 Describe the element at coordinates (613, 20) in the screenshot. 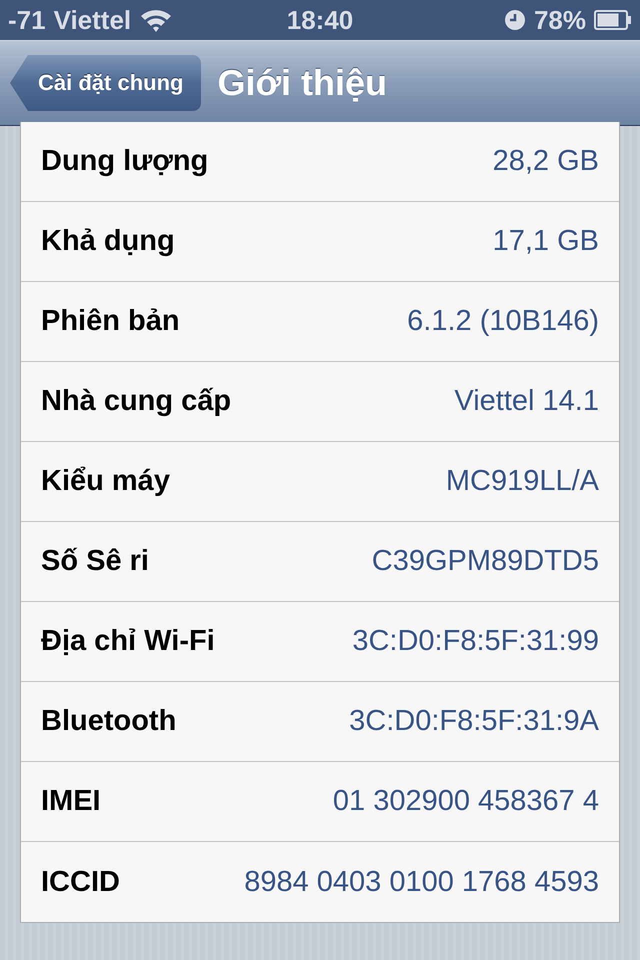

I see `battery-icon` at that location.